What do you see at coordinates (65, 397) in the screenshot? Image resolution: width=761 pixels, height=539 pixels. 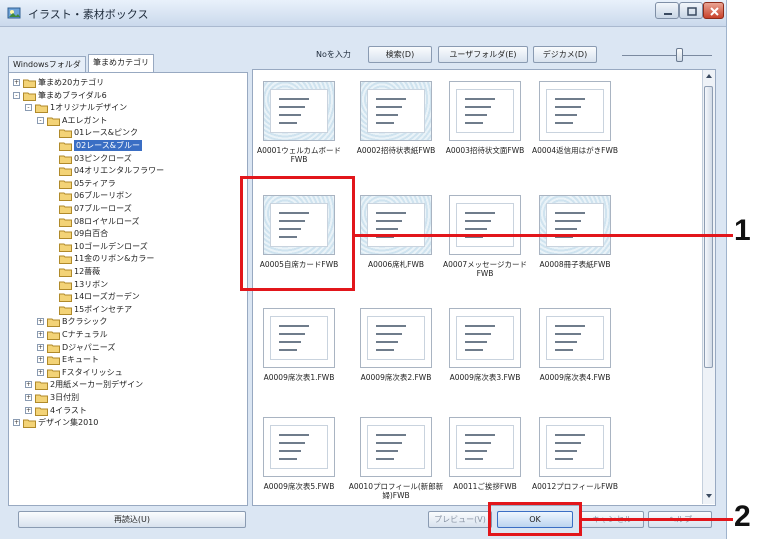 I see `tree-item-label: 3日付別` at bounding box center [65, 397].